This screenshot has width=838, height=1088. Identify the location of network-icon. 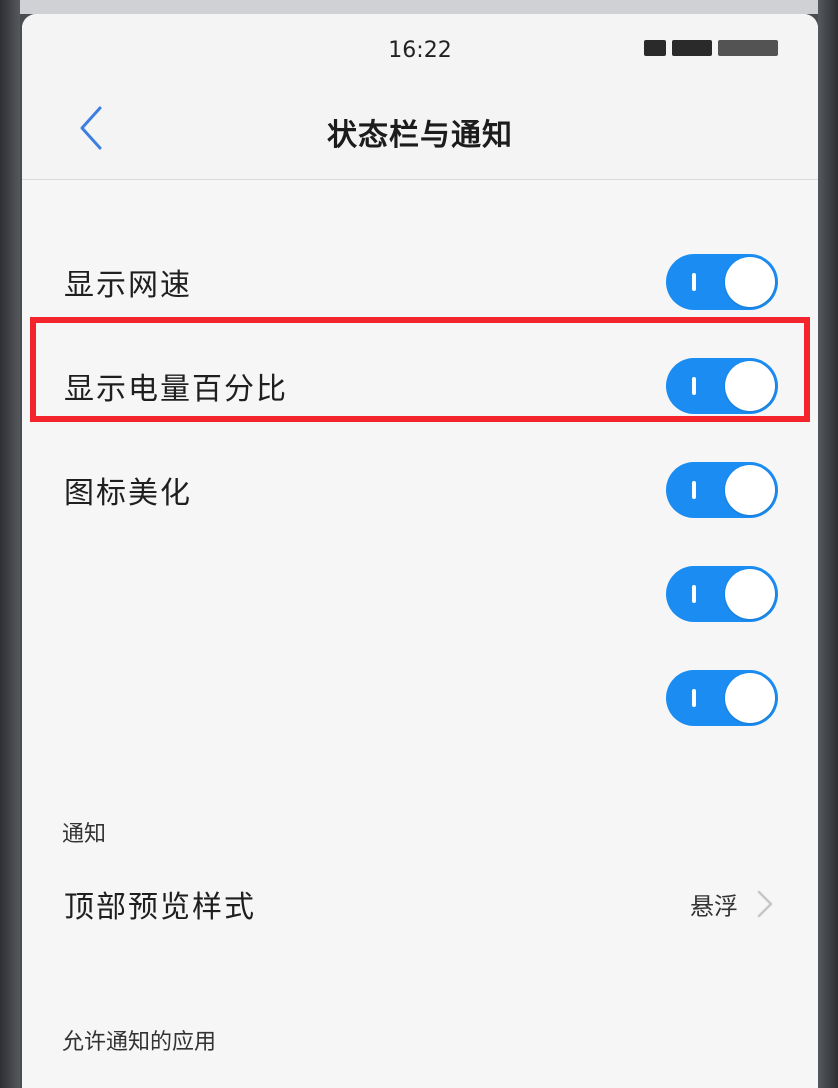
(692, 48).